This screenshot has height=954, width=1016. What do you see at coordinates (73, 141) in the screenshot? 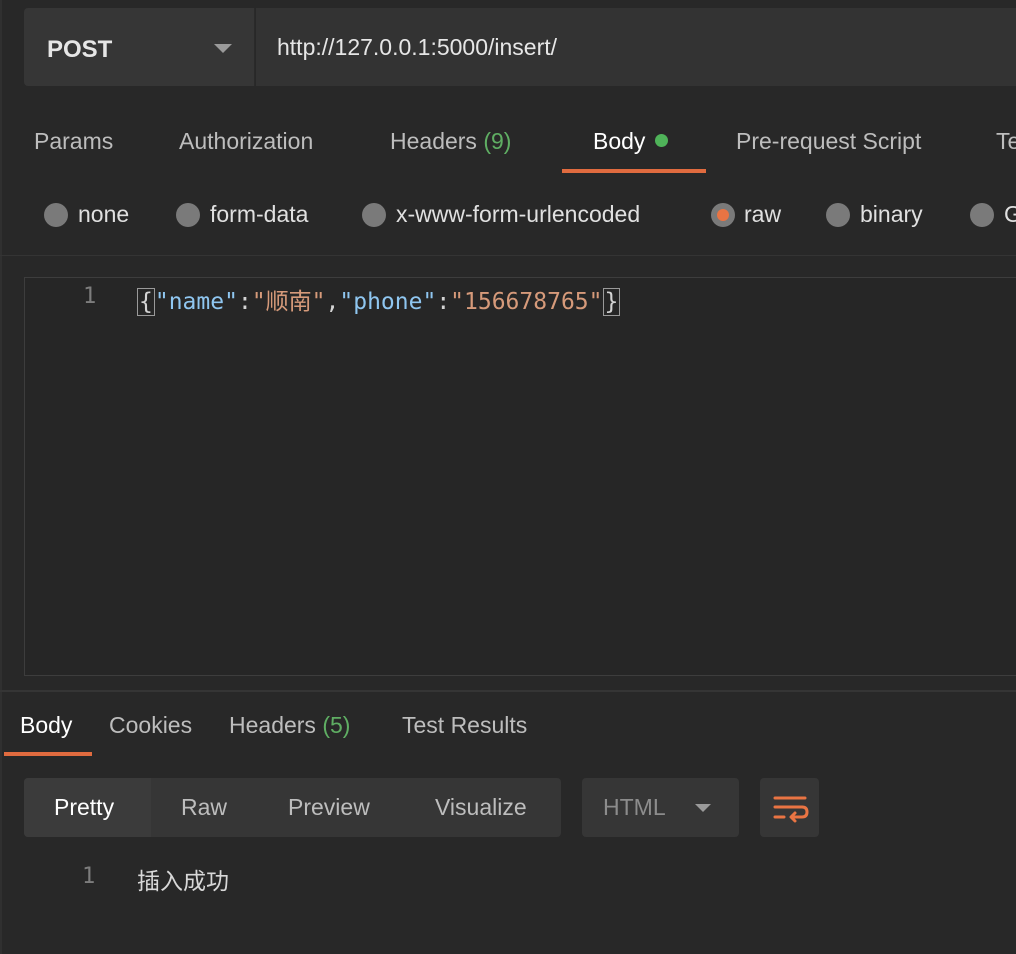
I see `tab-params: Params` at bounding box center [73, 141].